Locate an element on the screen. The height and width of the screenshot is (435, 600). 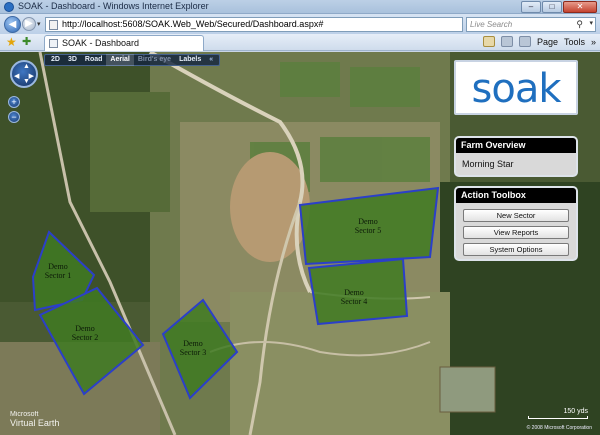
zoom-in-button: + is located at coordinates (14, 102).